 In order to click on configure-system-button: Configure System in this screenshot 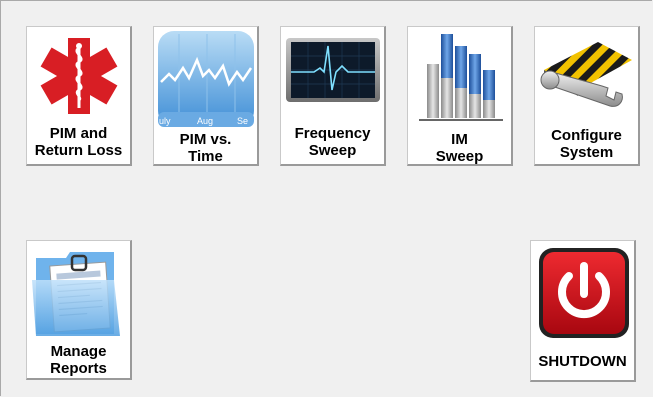, I will do `click(587, 96)`.